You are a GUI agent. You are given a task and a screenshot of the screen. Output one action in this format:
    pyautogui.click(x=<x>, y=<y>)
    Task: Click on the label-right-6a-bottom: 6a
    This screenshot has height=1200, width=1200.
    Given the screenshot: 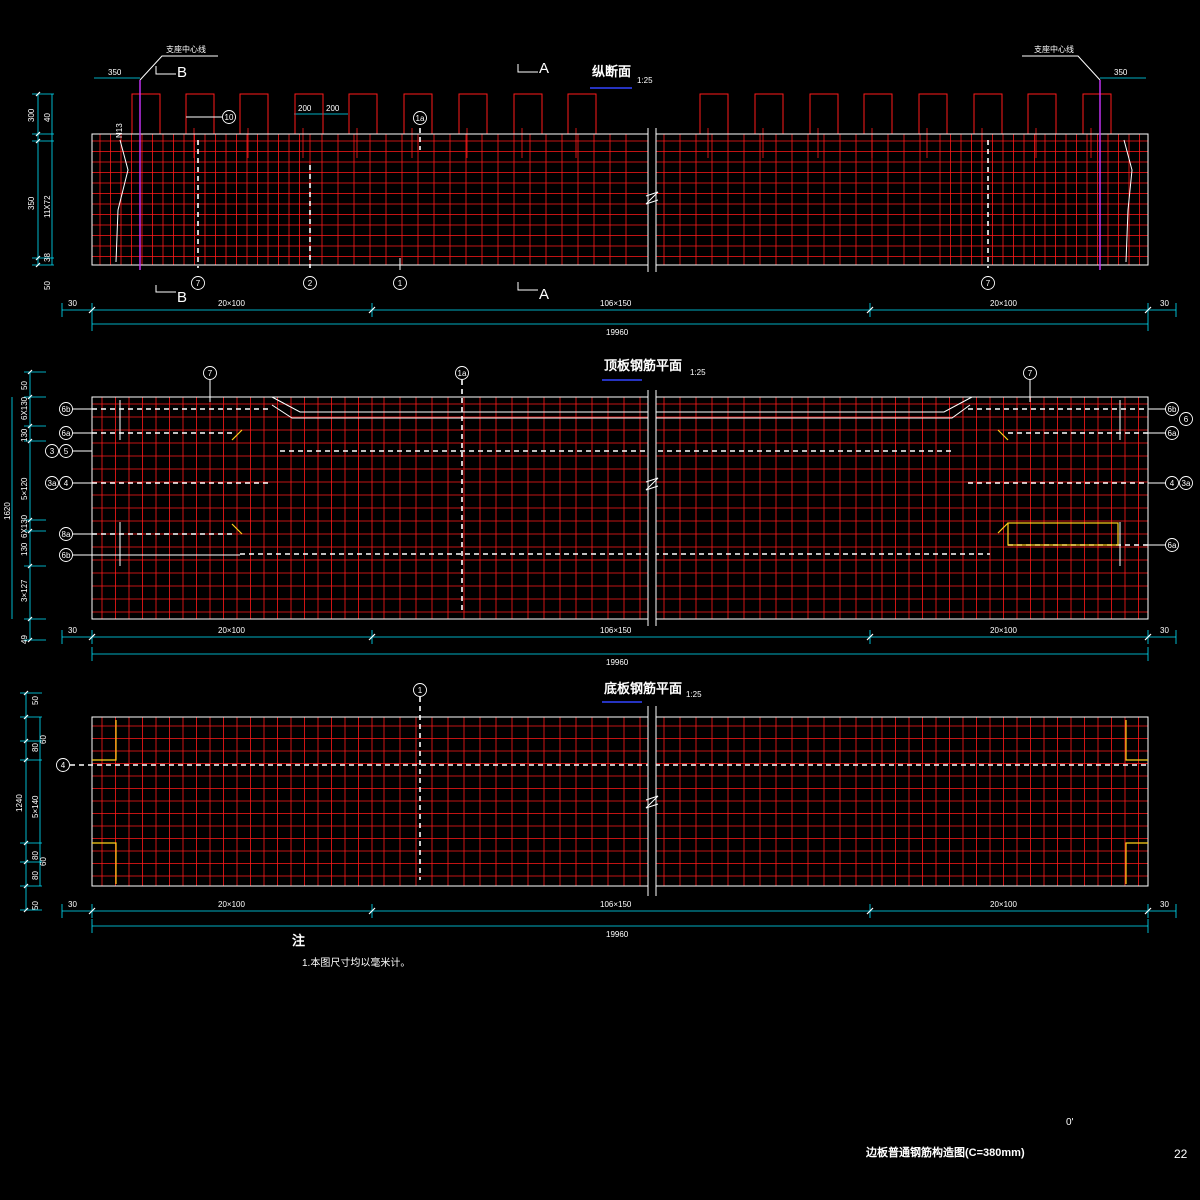 What is the action you would take?
    pyautogui.click(x=1172, y=545)
    